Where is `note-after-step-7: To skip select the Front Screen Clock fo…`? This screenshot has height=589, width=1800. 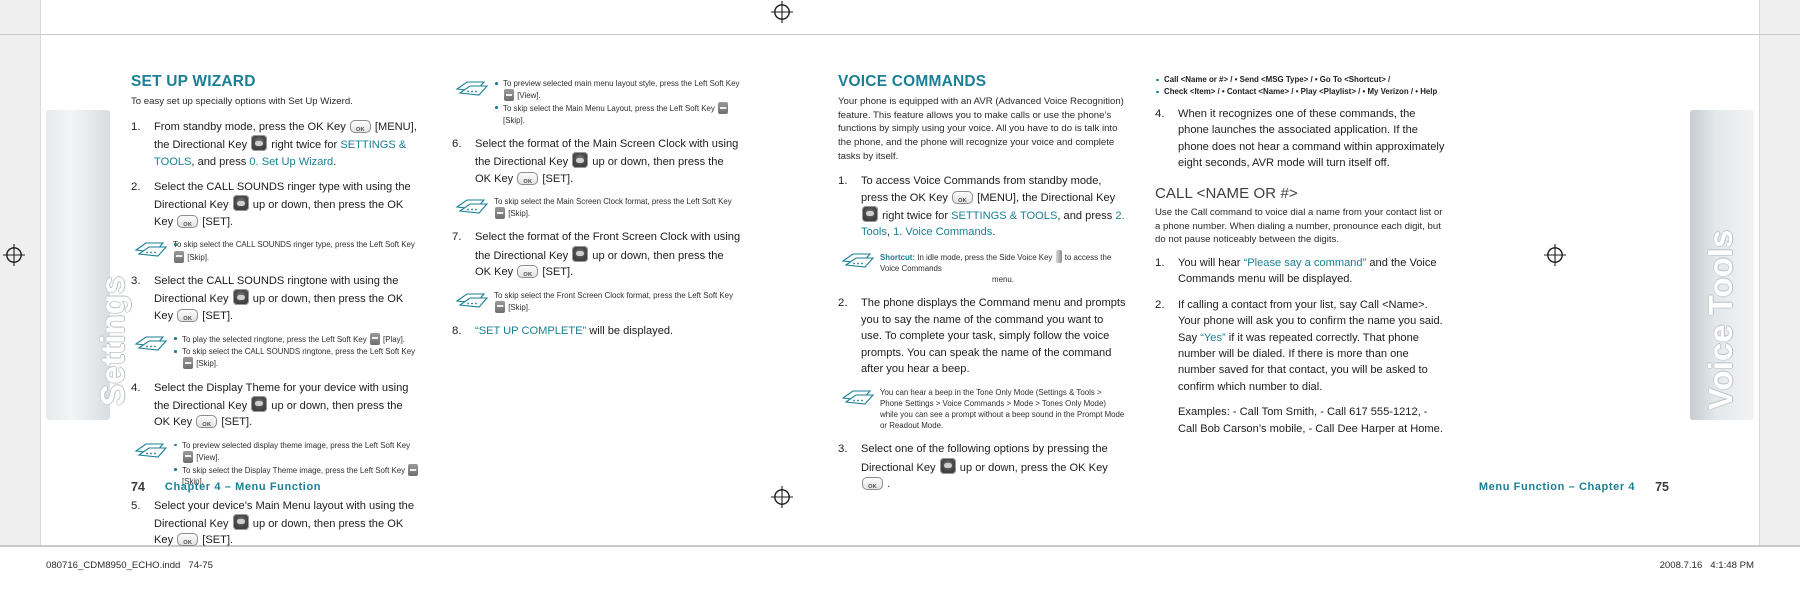 note-after-step-7: To skip select the Front Screen Clock fo… is located at coordinates (597, 301).